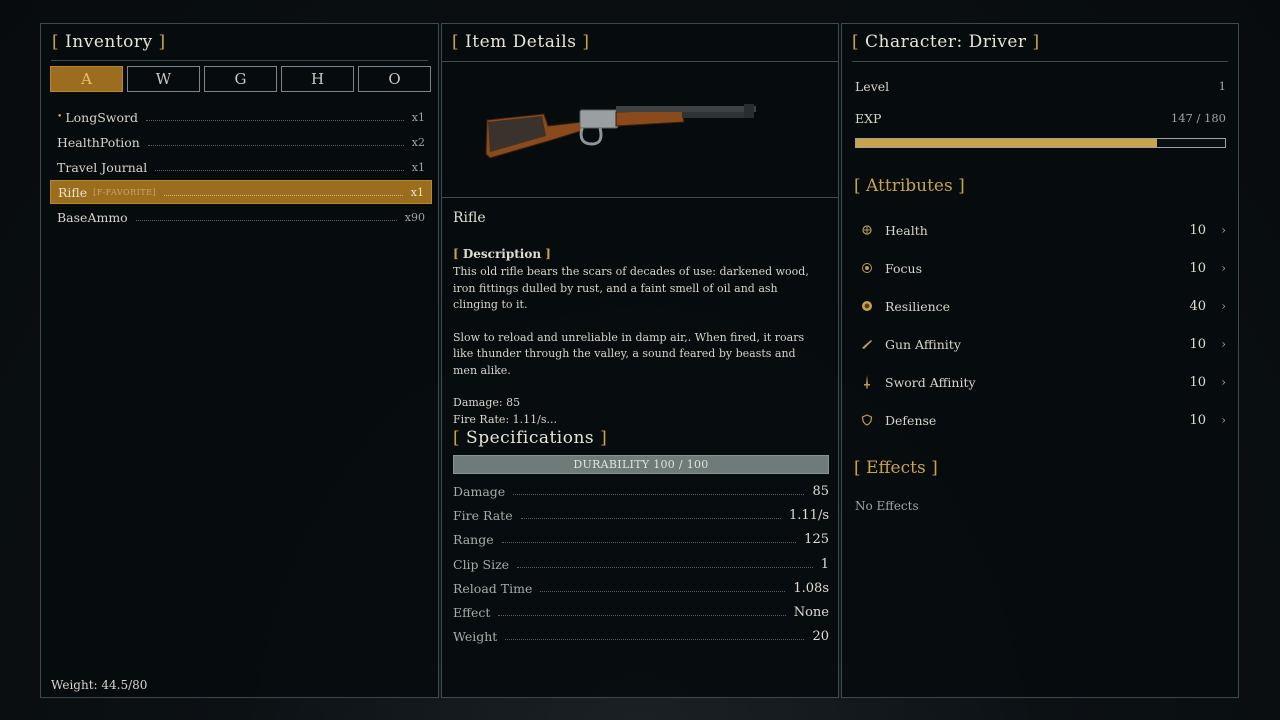  Describe the element at coordinates (1222, 86) in the screenshot. I see `level-value: 1` at that location.